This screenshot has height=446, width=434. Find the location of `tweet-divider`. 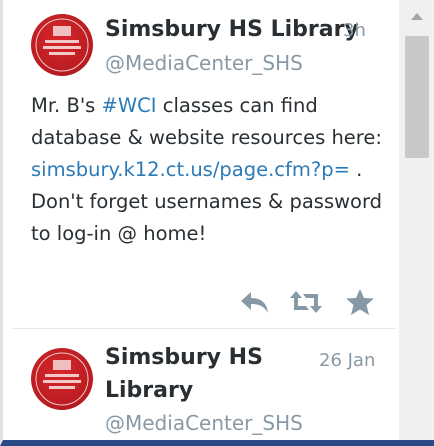

tweet-divider is located at coordinates (204, 328).